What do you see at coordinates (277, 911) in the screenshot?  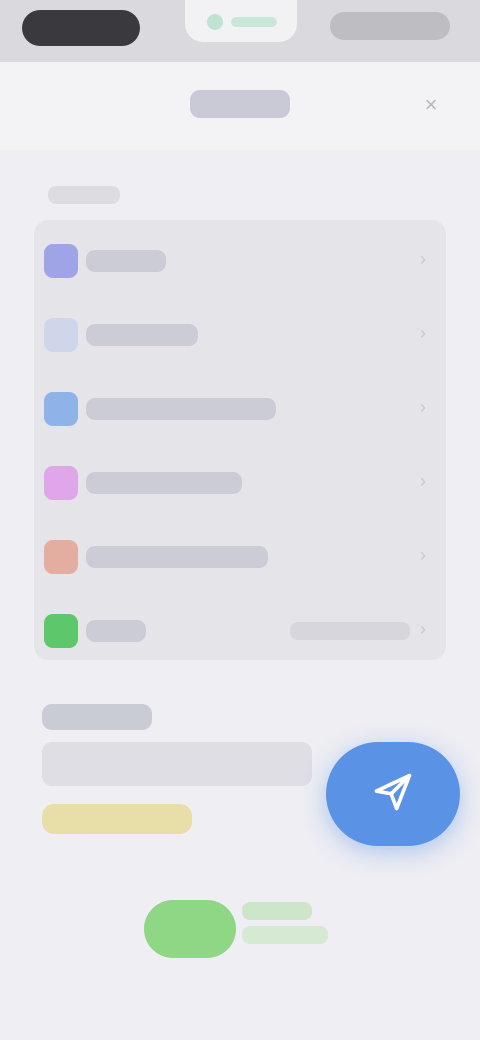 I see `brand-name` at bounding box center [277, 911].